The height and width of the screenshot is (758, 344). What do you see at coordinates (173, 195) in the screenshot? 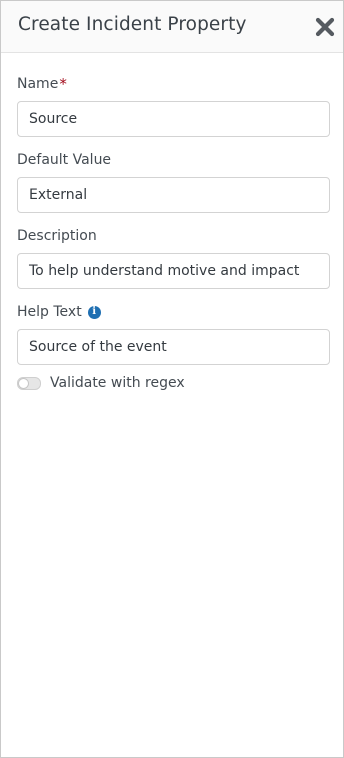
I see `default-value-input: External` at bounding box center [173, 195].